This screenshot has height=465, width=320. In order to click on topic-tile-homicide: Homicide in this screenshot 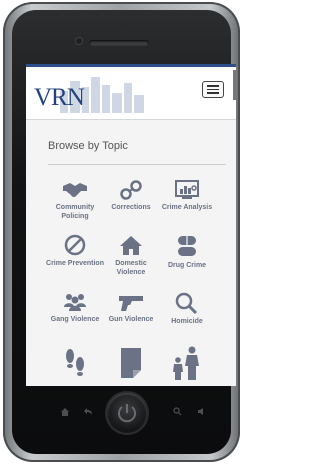, I will do `click(187, 309)`.